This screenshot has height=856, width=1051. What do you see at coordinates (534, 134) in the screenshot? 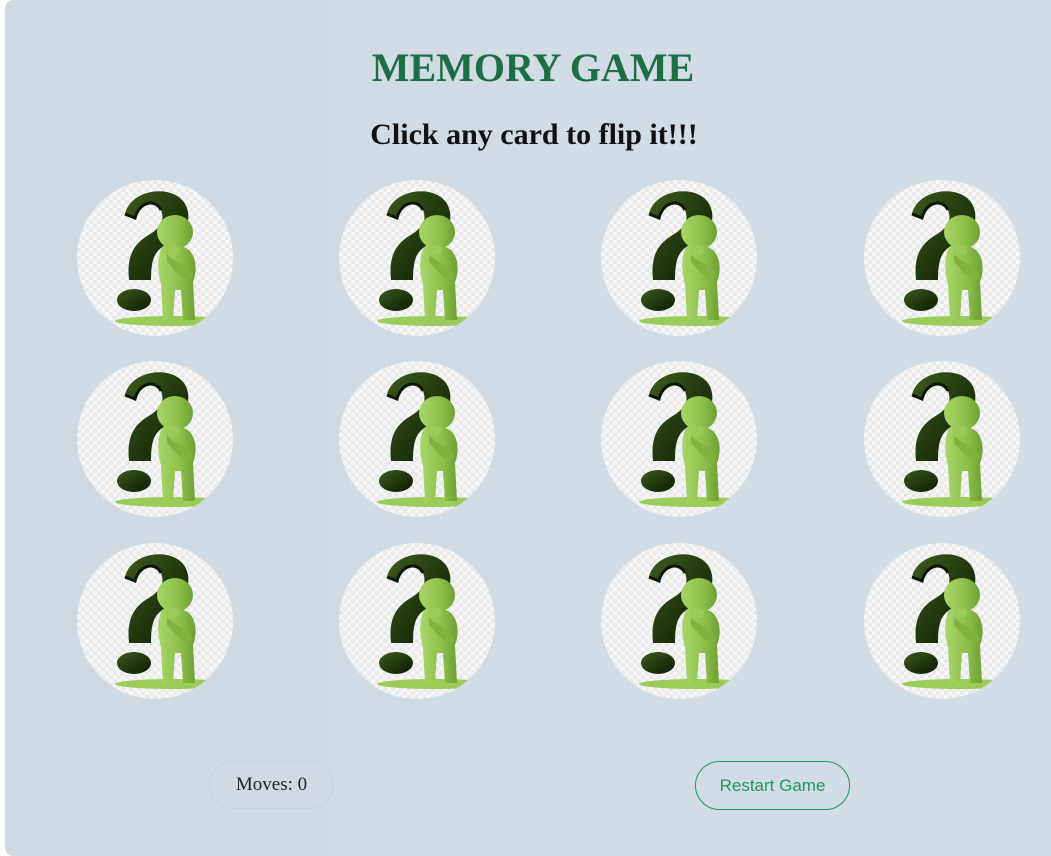
I see `instruction-text: Click any card to flip it!!!` at bounding box center [534, 134].